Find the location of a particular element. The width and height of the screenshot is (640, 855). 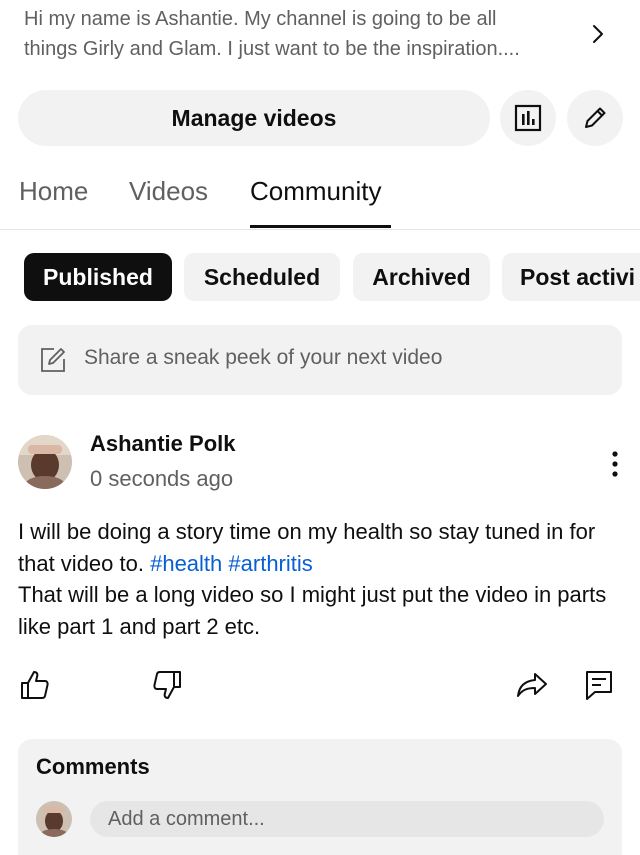

edit-pencil-icon is located at coordinates (595, 117).